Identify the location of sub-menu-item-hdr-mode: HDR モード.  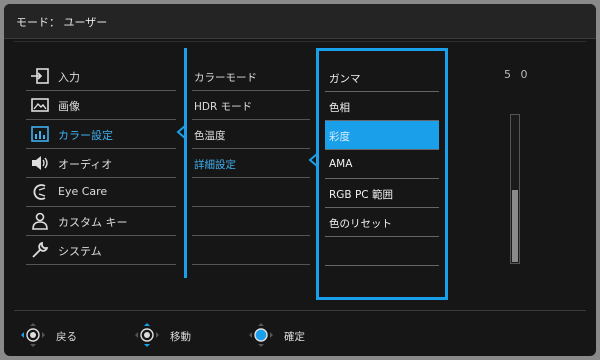
(251, 105).